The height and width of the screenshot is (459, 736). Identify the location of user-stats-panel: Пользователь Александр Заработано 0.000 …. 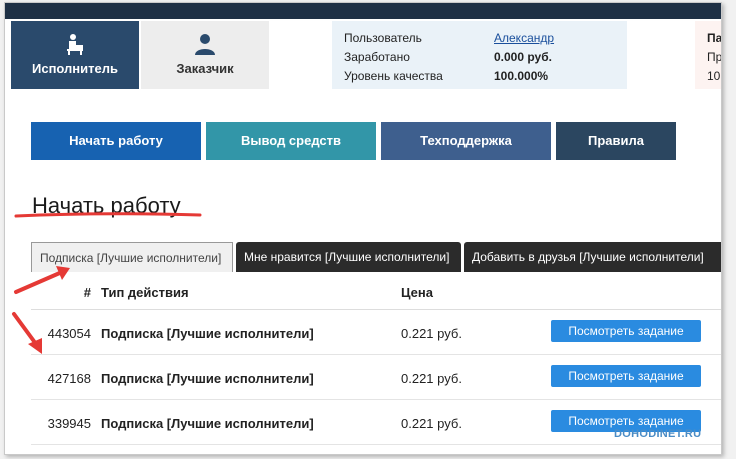
(479, 55).